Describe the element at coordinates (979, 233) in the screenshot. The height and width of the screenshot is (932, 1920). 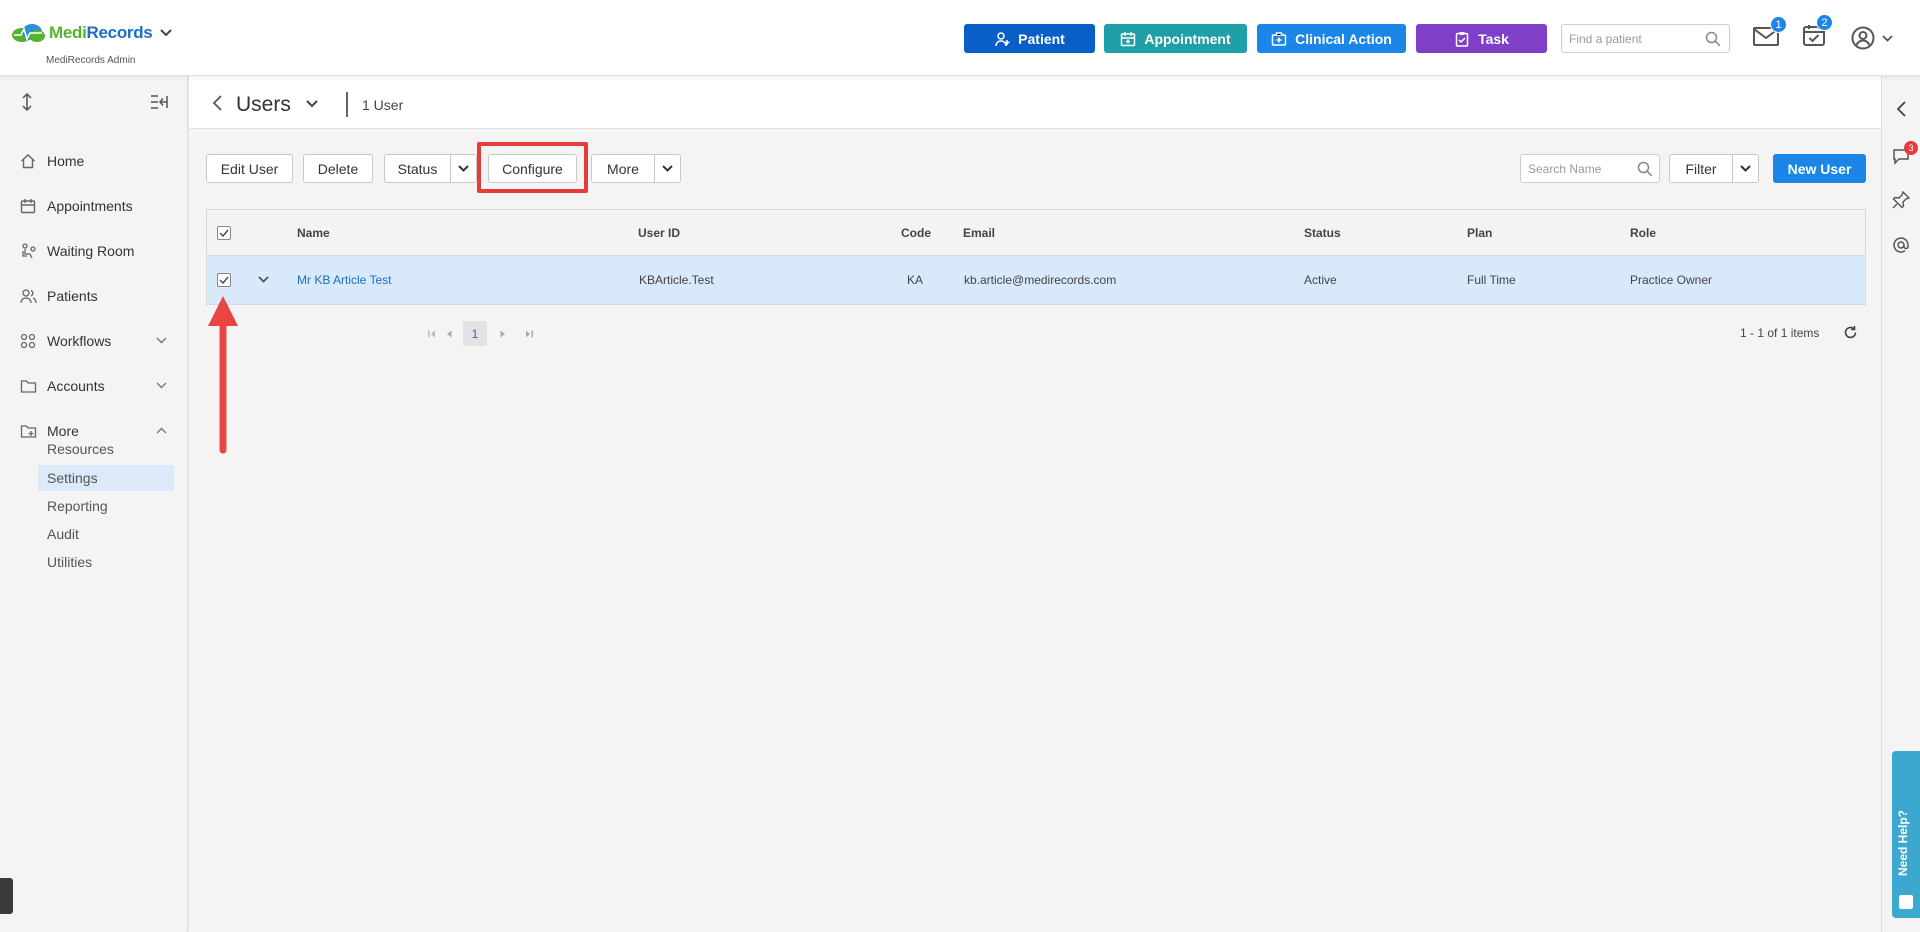
I see `column-header-email: Email` at that location.